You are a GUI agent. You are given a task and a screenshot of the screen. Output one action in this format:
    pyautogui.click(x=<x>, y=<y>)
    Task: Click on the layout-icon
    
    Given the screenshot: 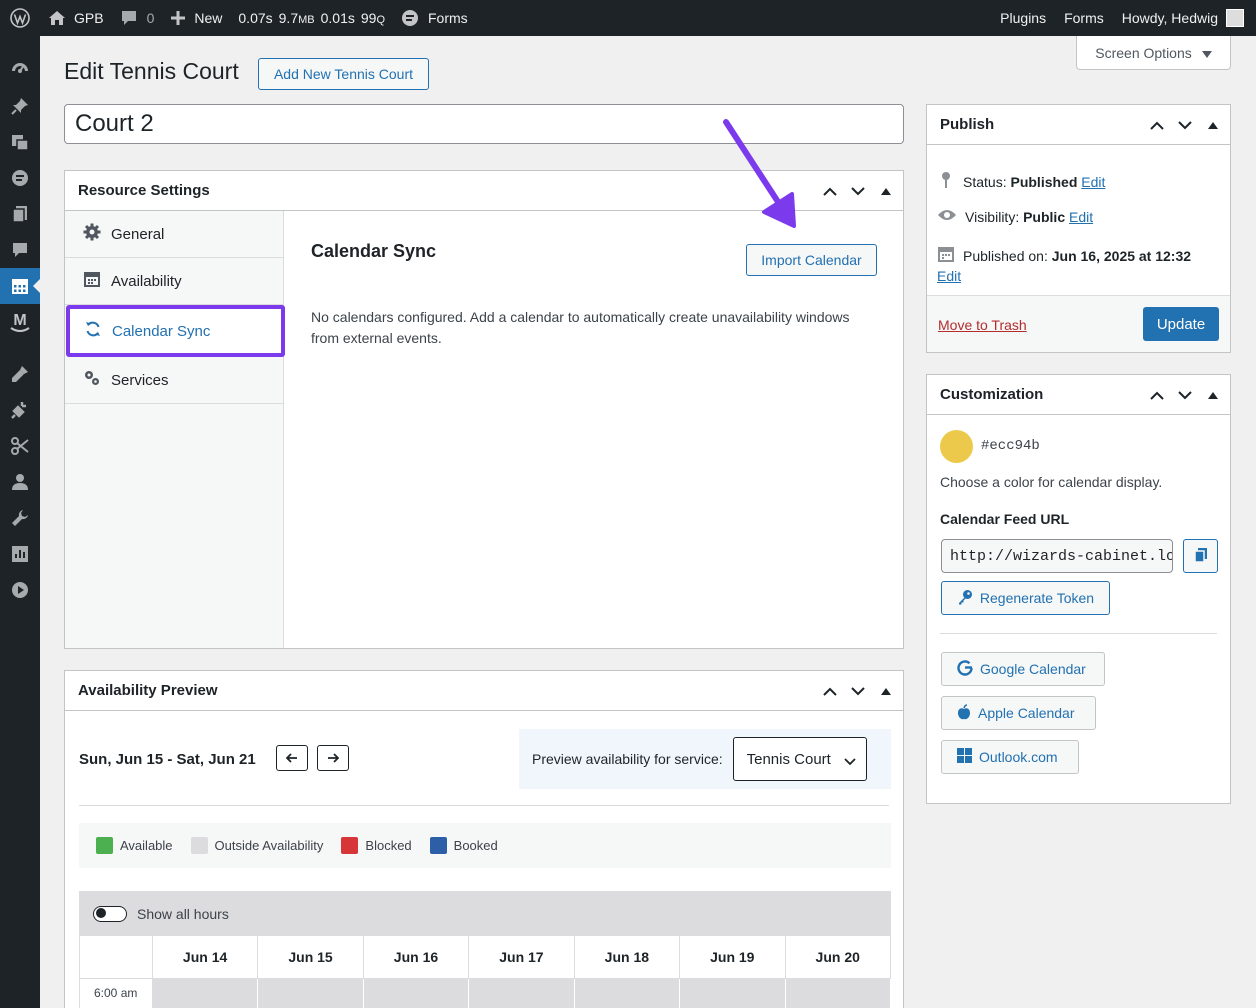 What is the action you would take?
    pyautogui.click(x=20, y=554)
    